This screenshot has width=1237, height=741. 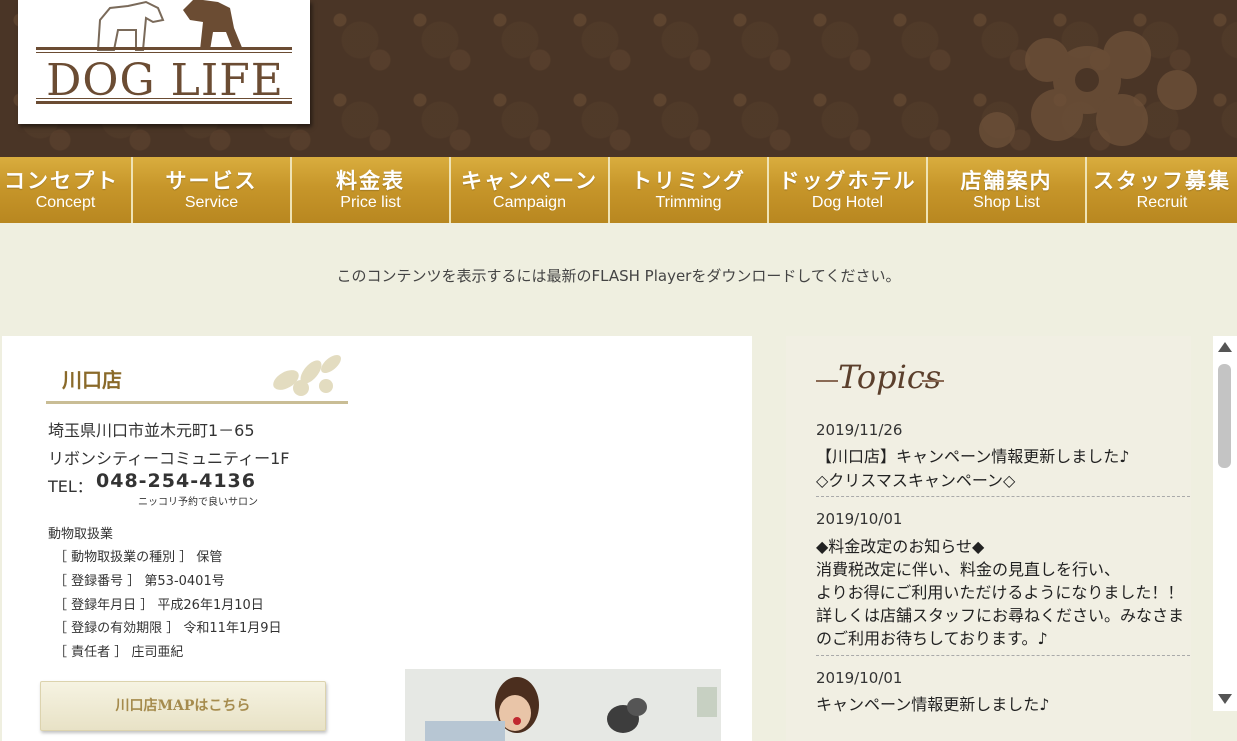 What do you see at coordinates (1224, 416) in the screenshot?
I see `scroll-thumb` at bounding box center [1224, 416].